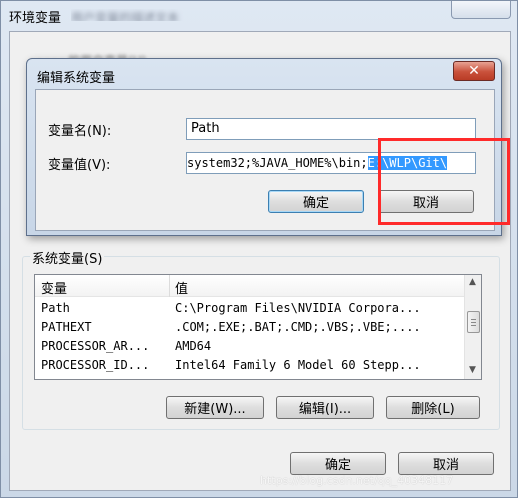 The image size is (518, 498). What do you see at coordinates (357, 480) in the screenshot?
I see `watermark-text: https://blog.csdn.net/qq_40348117` at bounding box center [357, 480].